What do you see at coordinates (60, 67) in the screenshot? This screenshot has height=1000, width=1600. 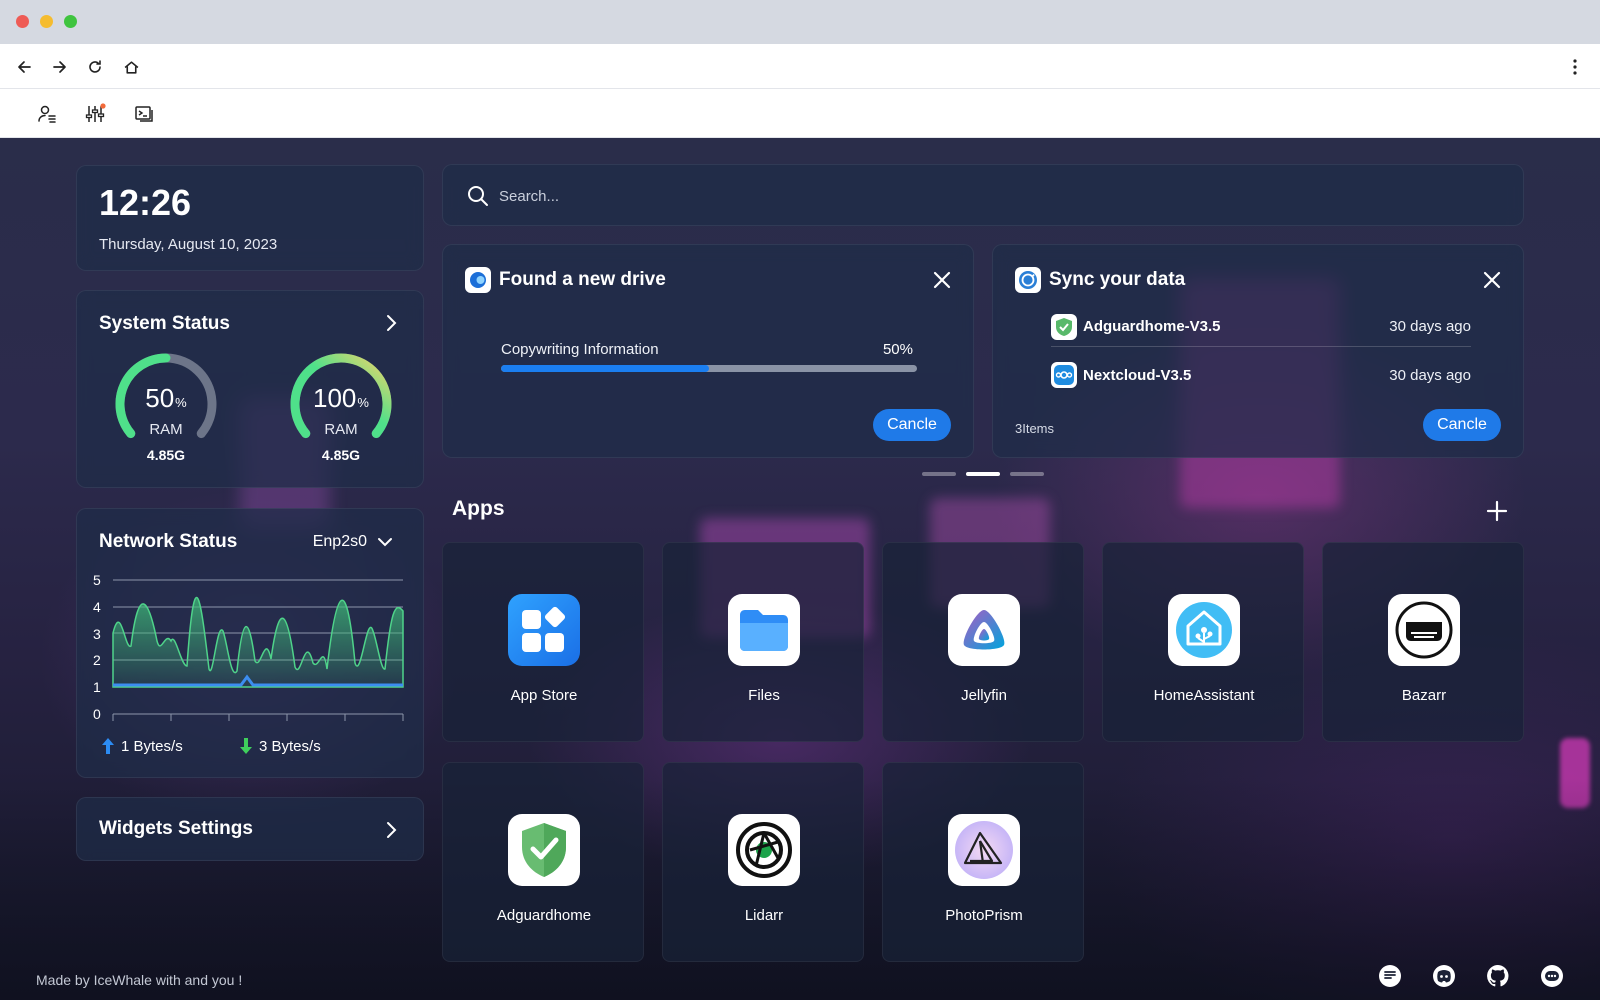 I see `forward-arrow-icon` at bounding box center [60, 67].